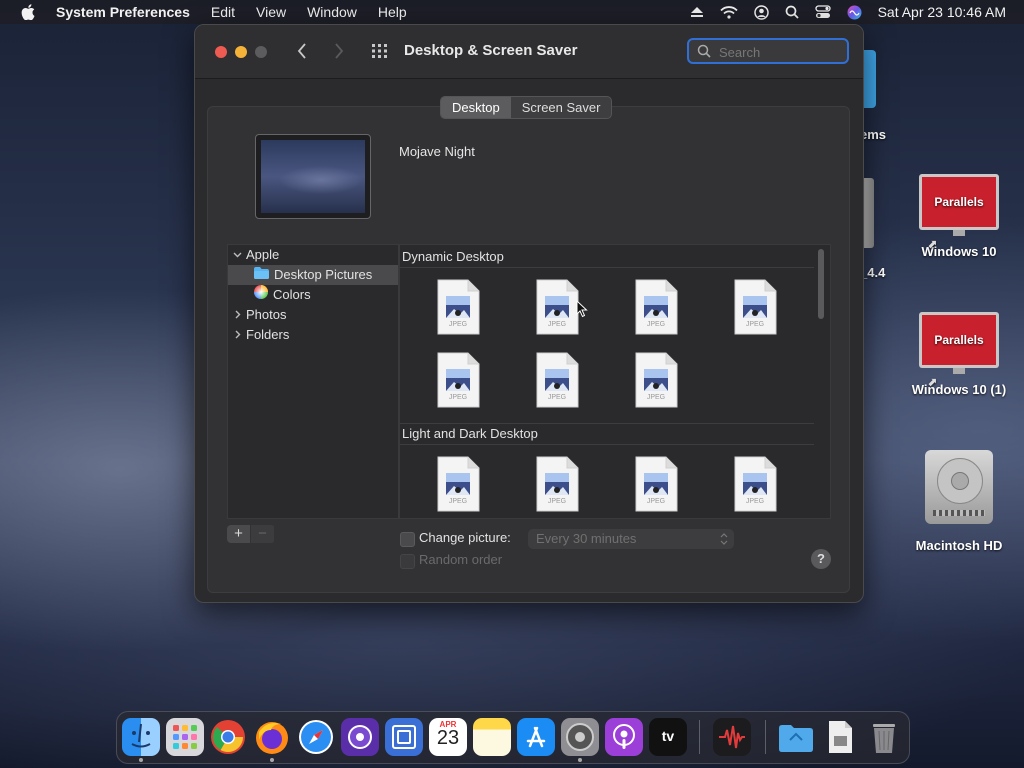 This screenshot has height=768, width=1024. Describe the element at coordinates (624, 737) in the screenshot. I see `dock-podcasts-icon` at that location.